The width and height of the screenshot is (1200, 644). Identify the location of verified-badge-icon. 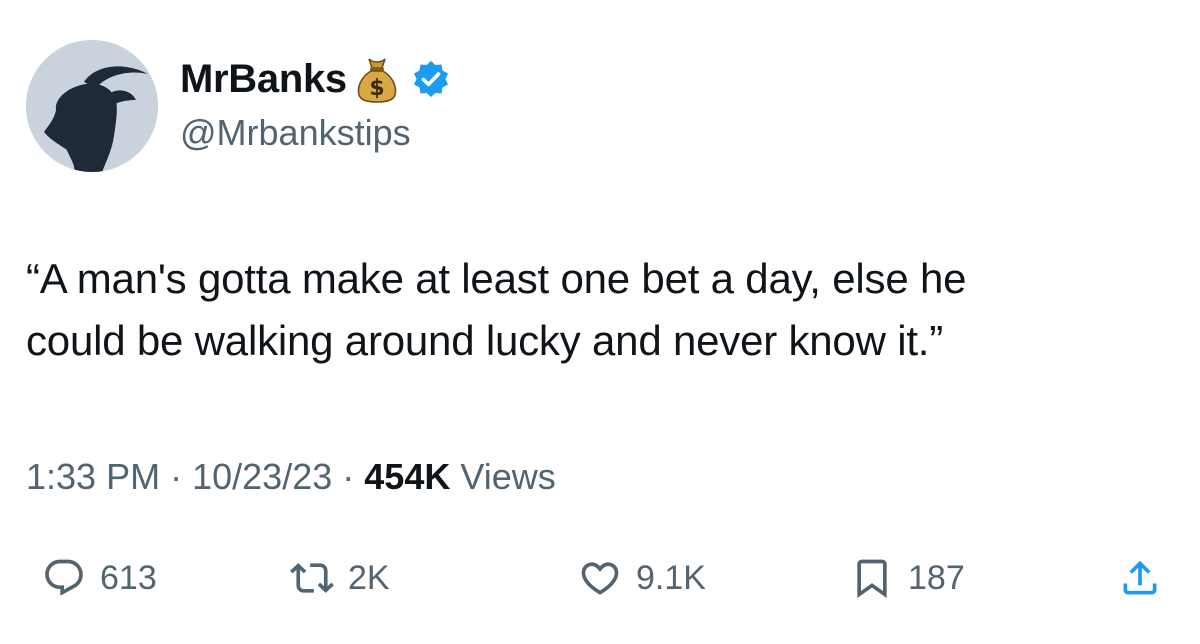
(431, 79).